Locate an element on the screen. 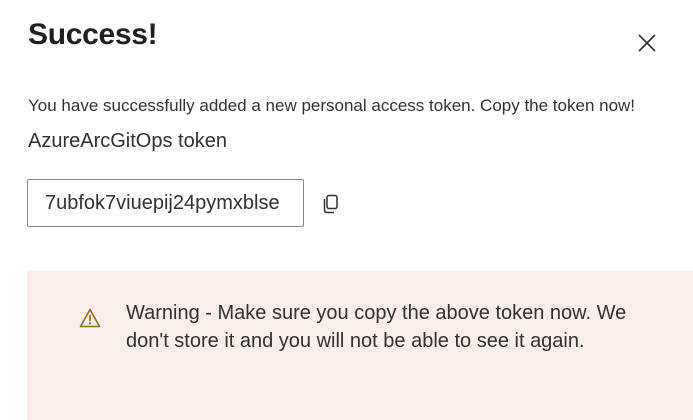  copy-button is located at coordinates (331, 204).